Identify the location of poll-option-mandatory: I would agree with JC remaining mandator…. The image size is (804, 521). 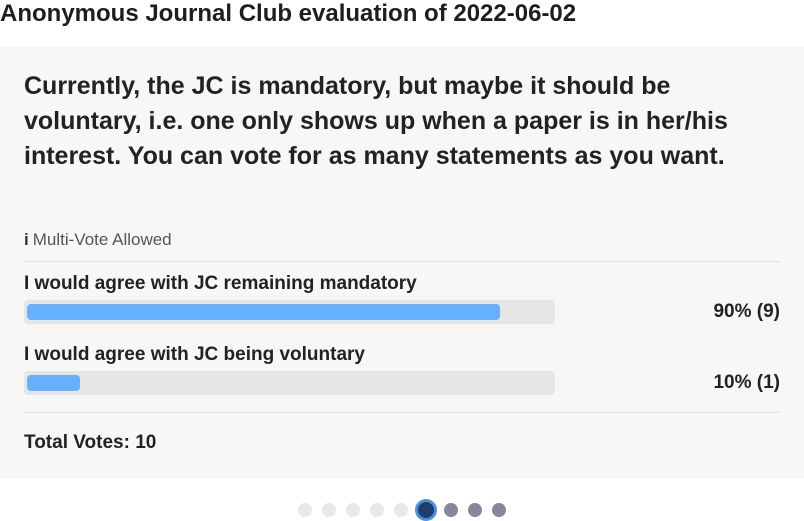
(402, 300).